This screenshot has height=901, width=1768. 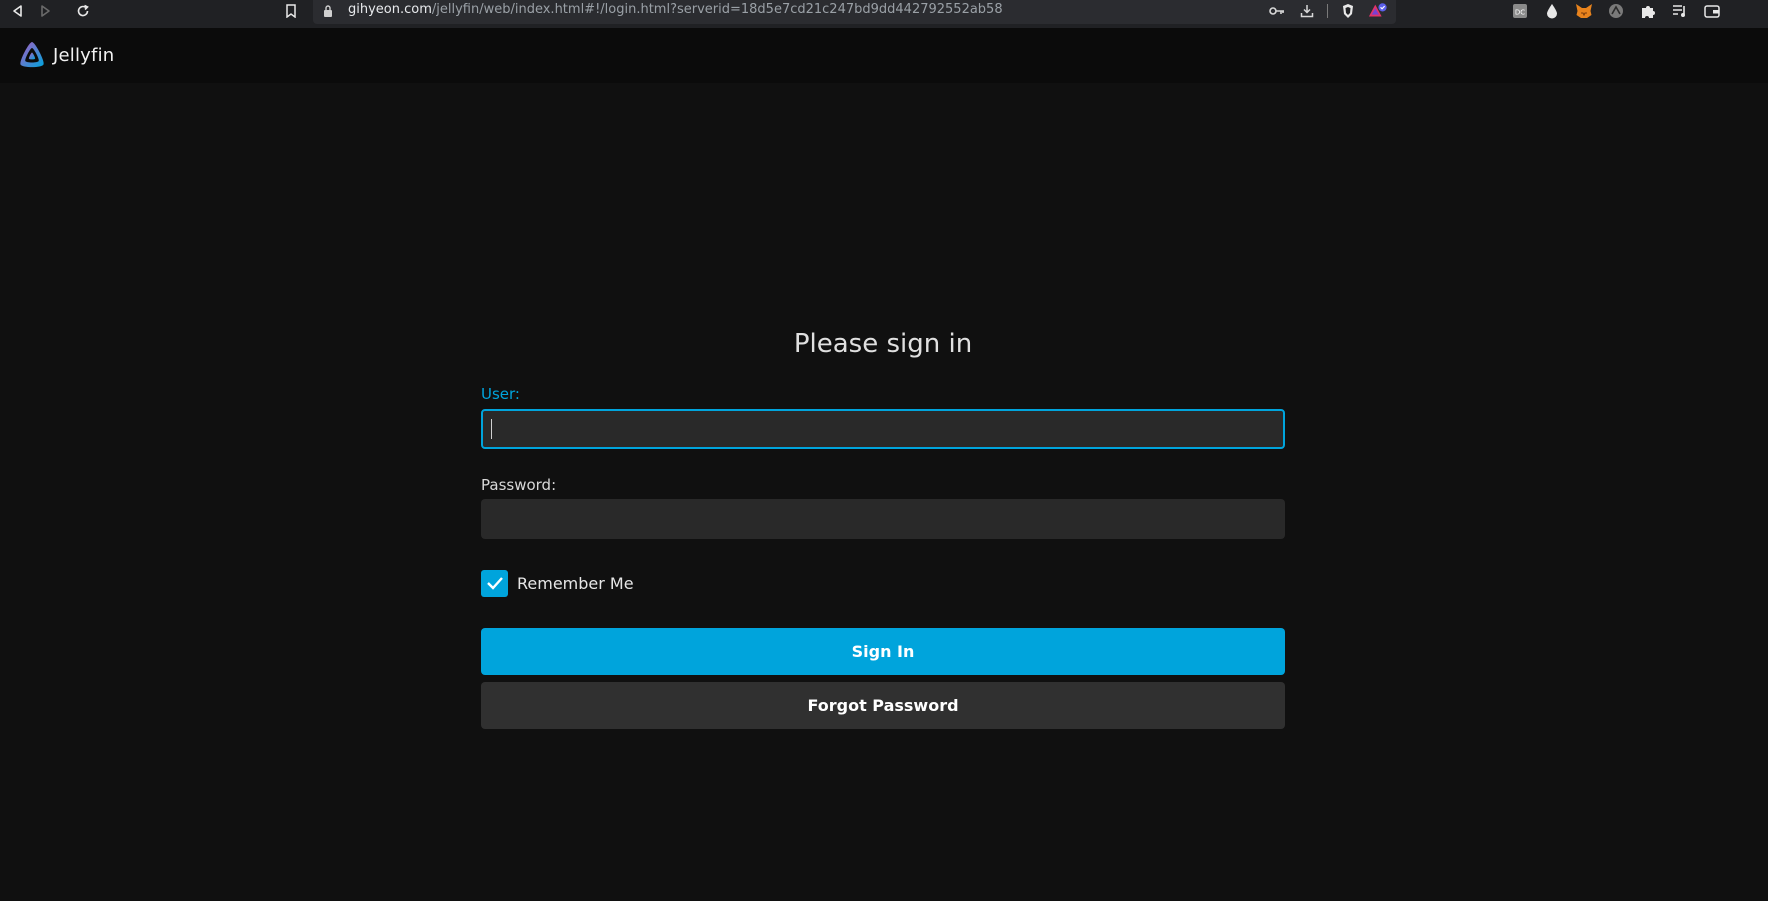 I want to click on forward-icon, so click(x=45, y=11).